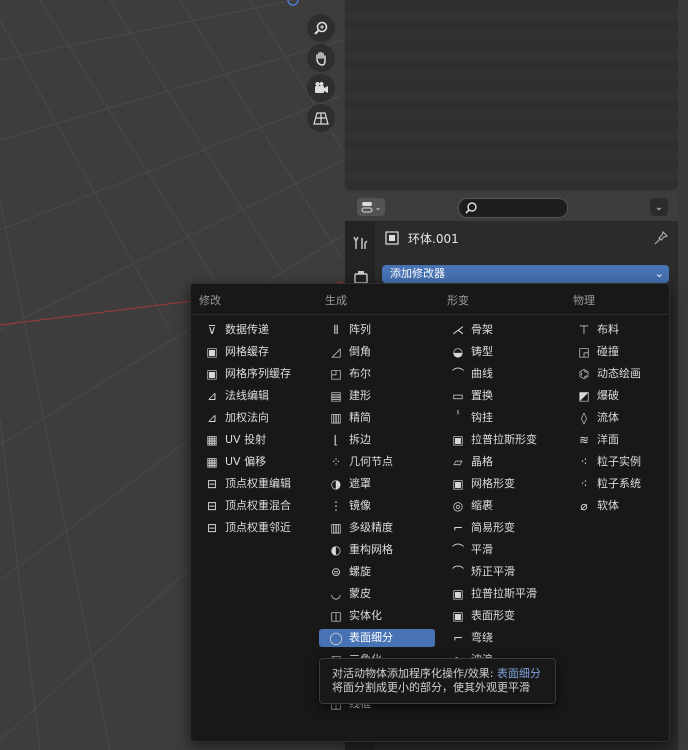  What do you see at coordinates (371, 527) in the screenshot?
I see `menu-item-label: 多级精度` at bounding box center [371, 527].